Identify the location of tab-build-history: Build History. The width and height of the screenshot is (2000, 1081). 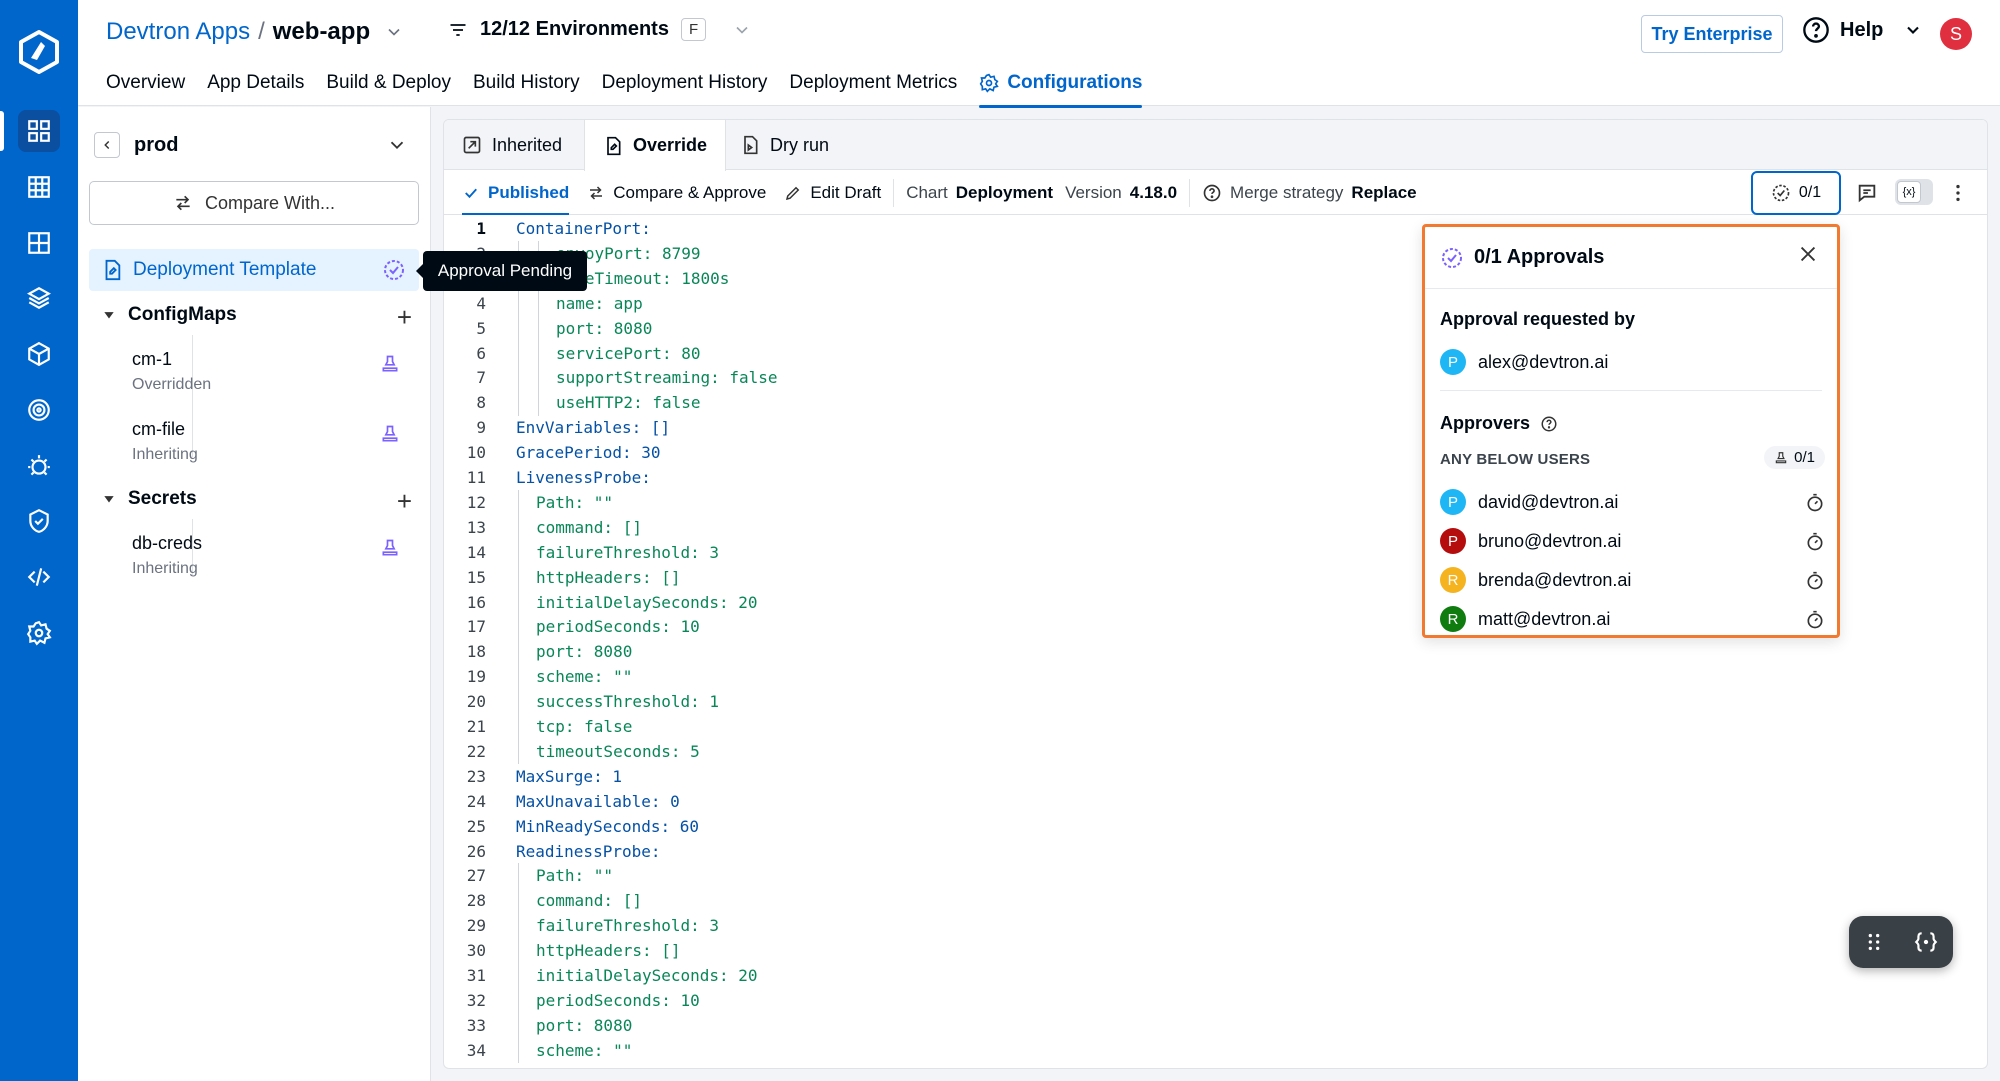
(526, 87).